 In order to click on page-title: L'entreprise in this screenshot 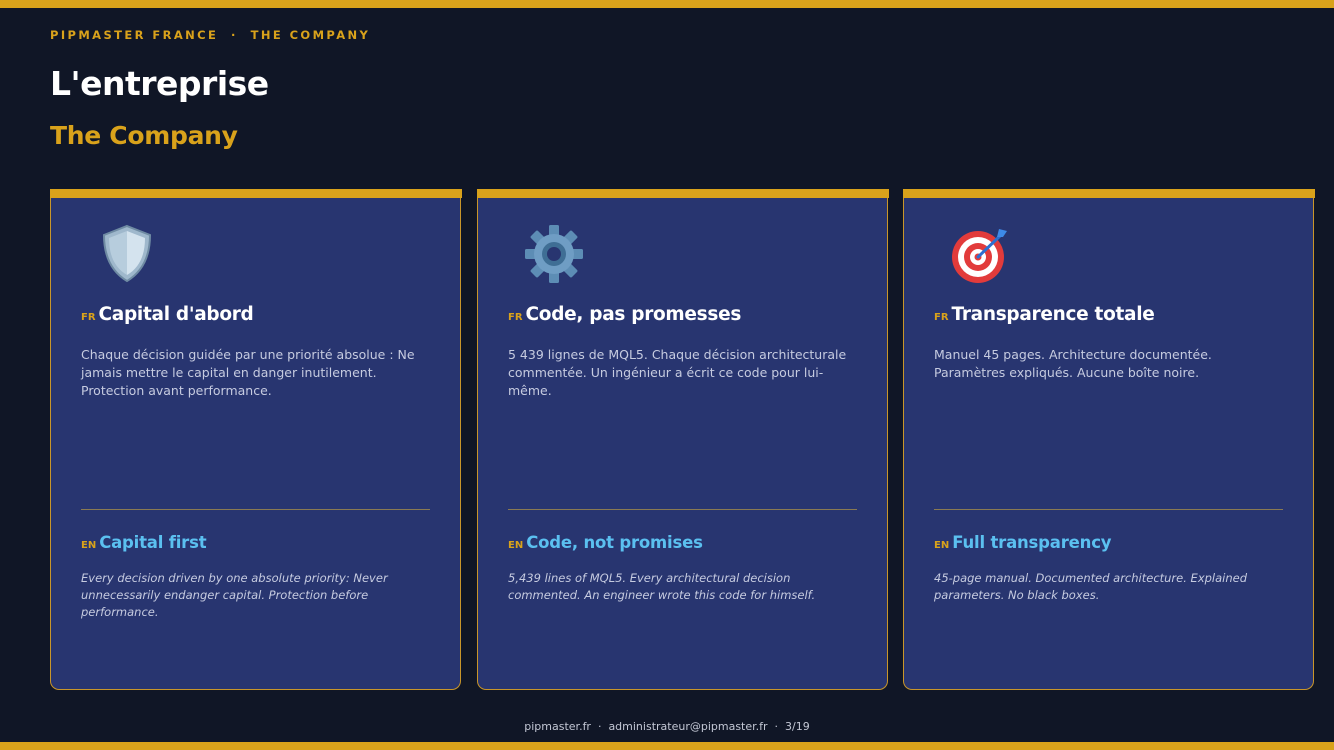, I will do `click(159, 83)`.